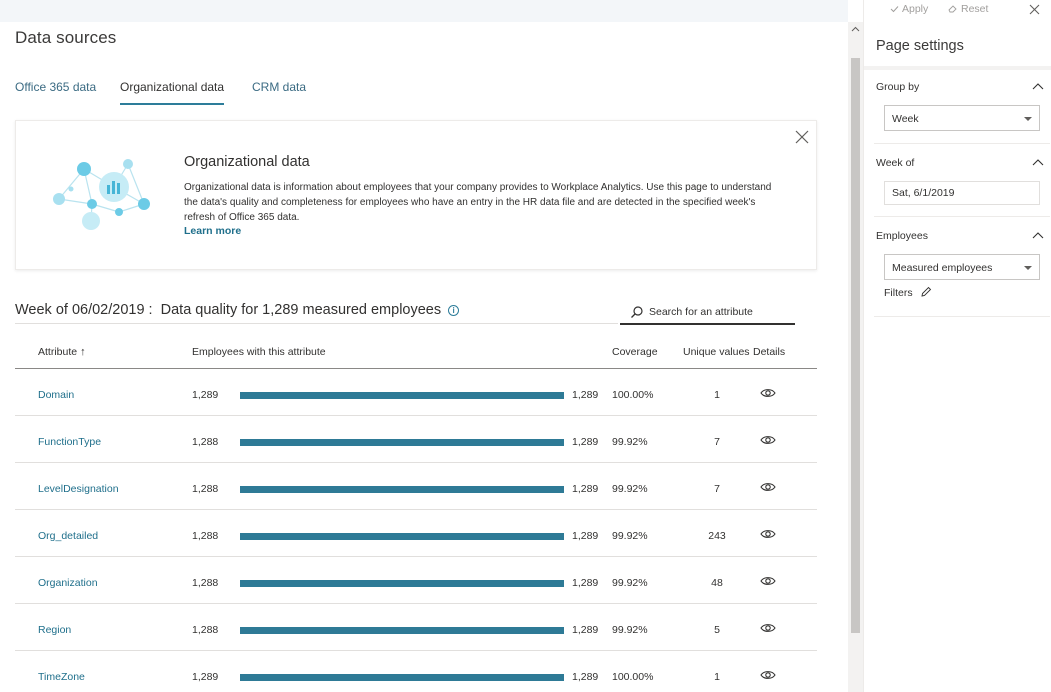 The width and height of the screenshot is (1051, 692). I want to click on employees-selected: Measured employees, so click(942, 268).